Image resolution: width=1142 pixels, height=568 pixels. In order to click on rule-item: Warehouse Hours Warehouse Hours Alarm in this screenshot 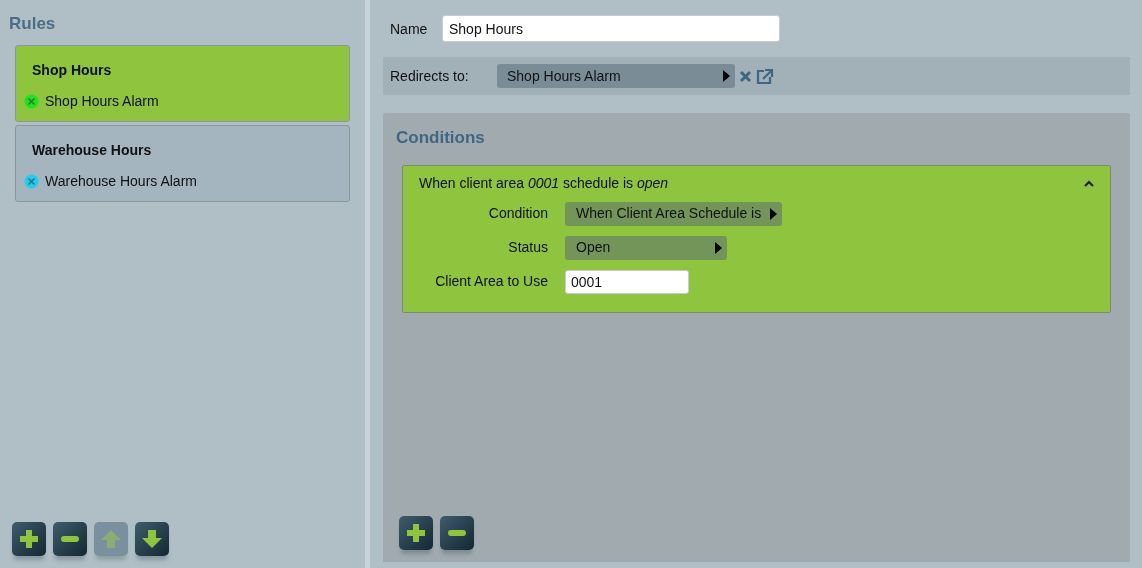, I will do `click(182, 163)`.